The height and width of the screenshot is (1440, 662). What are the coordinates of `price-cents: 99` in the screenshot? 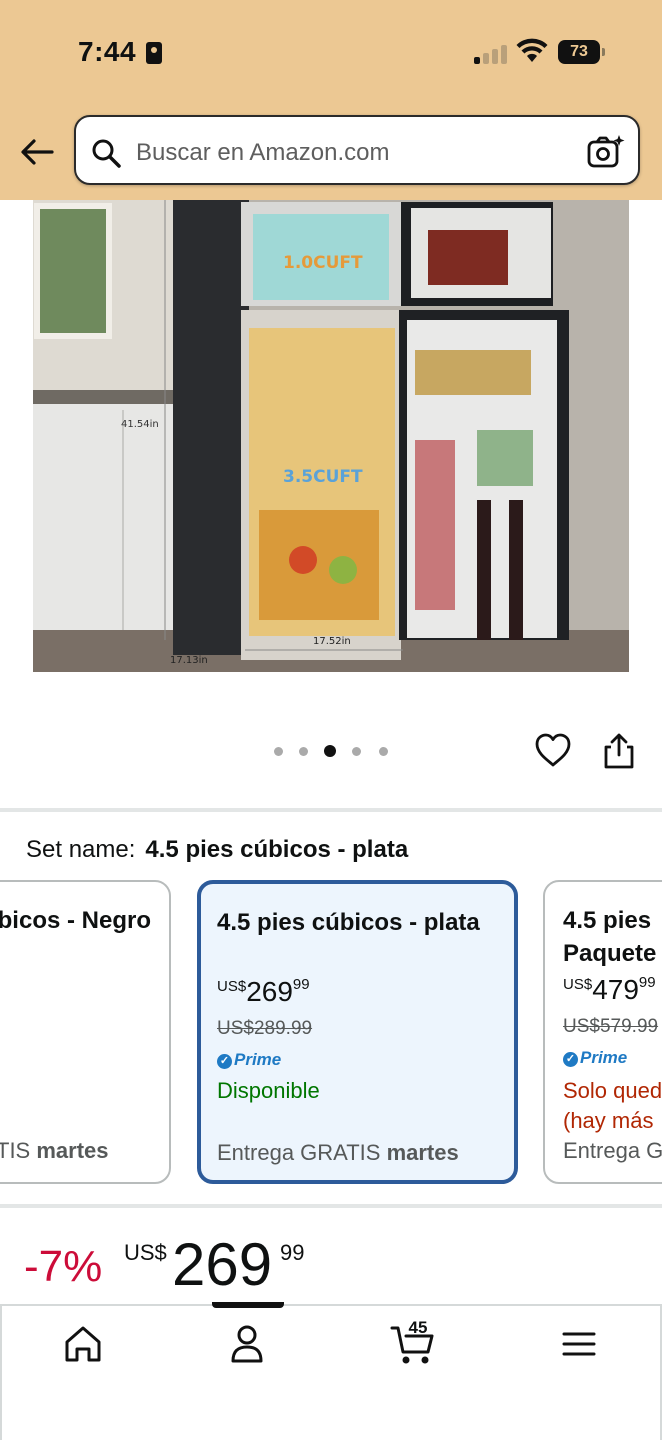 It's located at (292, 1252).